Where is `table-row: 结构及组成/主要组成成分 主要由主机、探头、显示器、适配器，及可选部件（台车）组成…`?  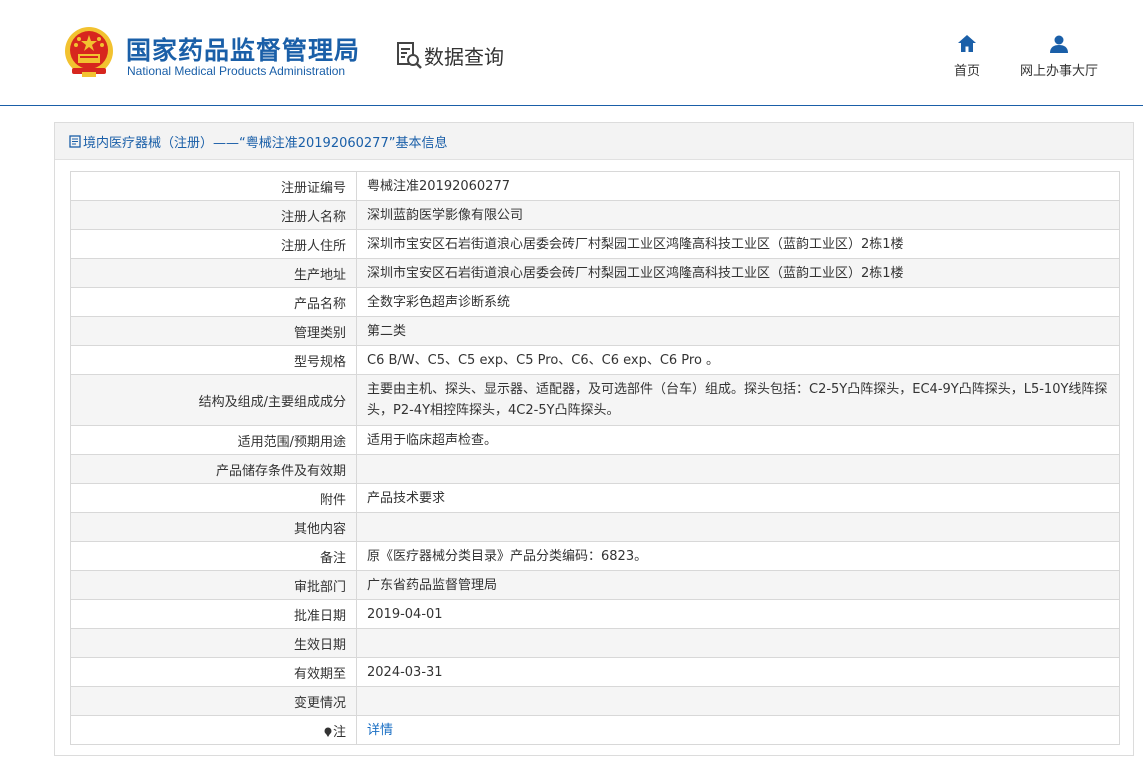 table-row: 结构及组成/主要组成成分 主要由主机、探头、显示器、适配器，及可选部件（台车）组成… is located at coordinates (595, 400).